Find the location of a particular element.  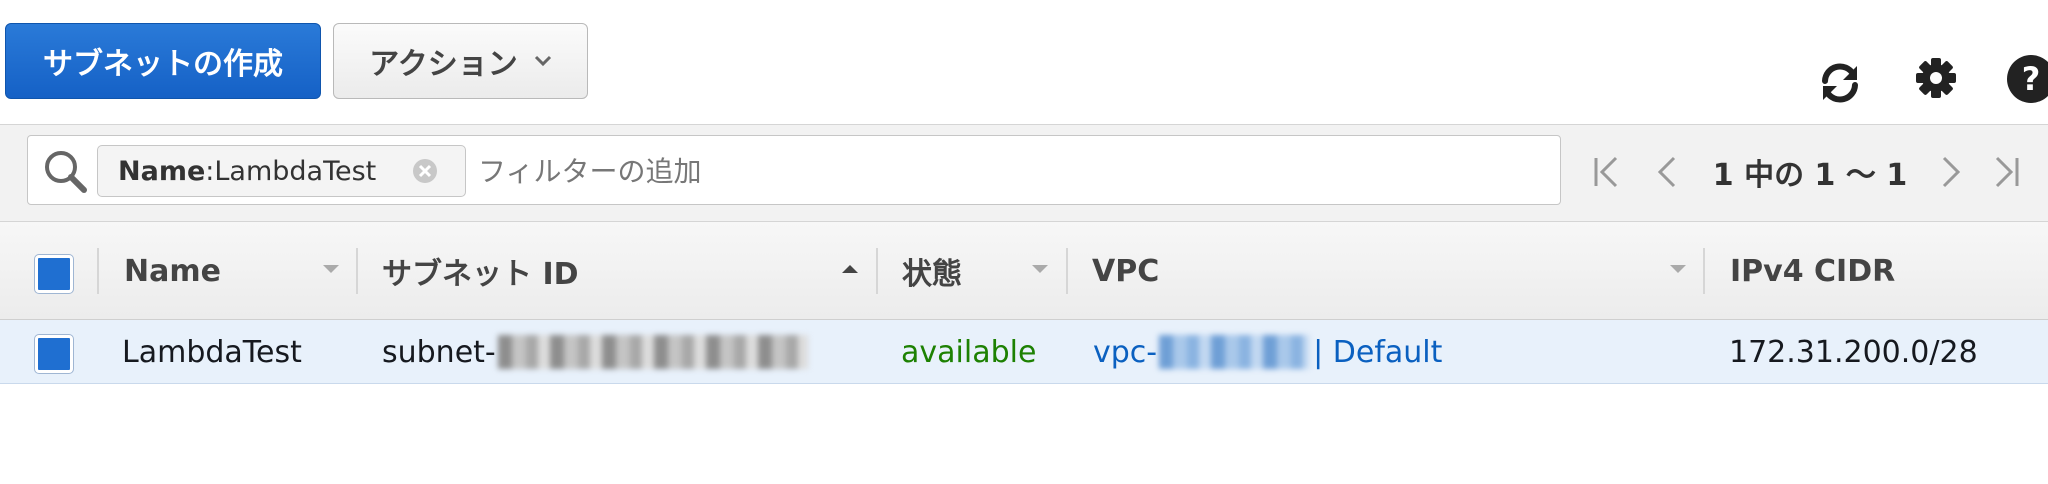

clear-icon is located at coordinates (425, 171).